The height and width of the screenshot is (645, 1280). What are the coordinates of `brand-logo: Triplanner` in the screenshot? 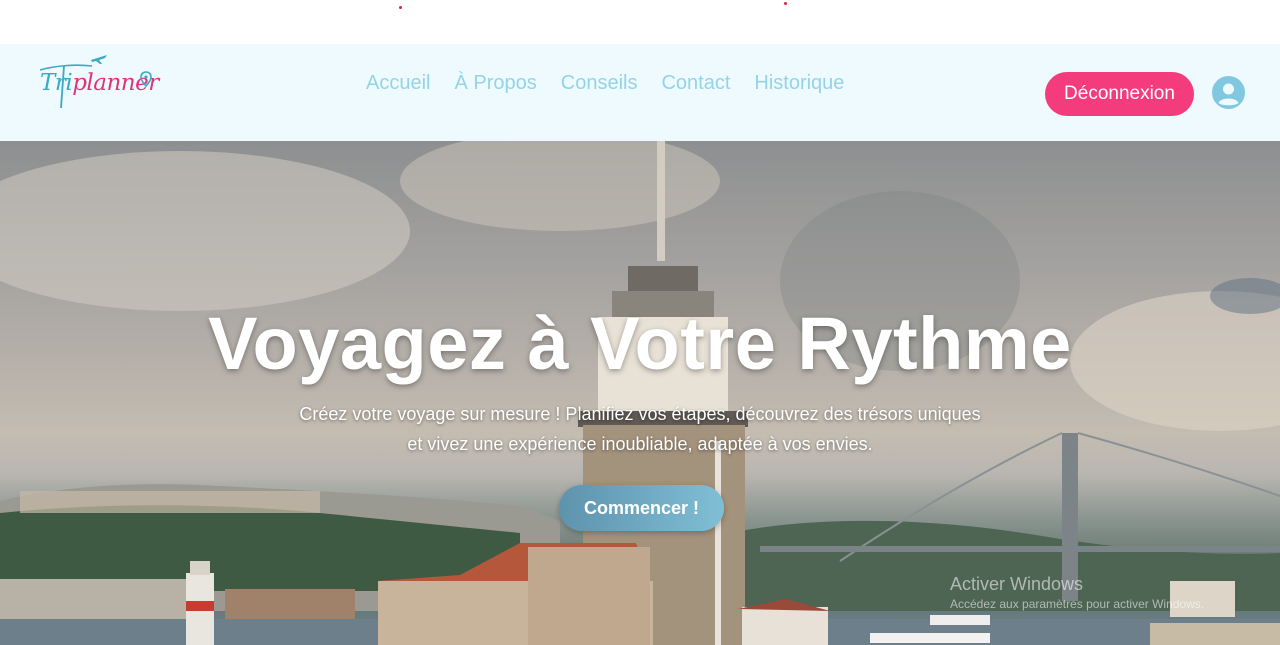 It's located at (99, 84).